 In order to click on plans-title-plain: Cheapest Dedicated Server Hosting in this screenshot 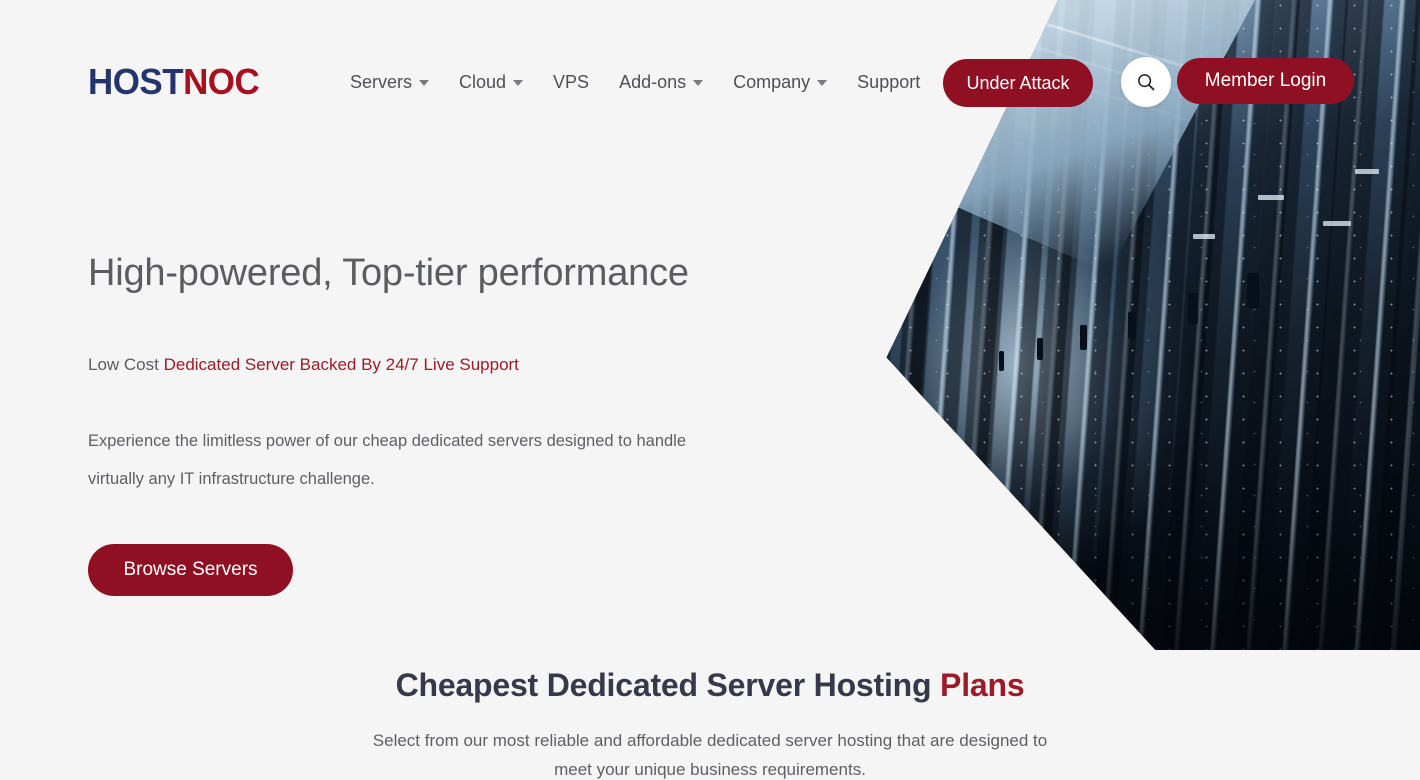, I will do `click(668, 685)`.